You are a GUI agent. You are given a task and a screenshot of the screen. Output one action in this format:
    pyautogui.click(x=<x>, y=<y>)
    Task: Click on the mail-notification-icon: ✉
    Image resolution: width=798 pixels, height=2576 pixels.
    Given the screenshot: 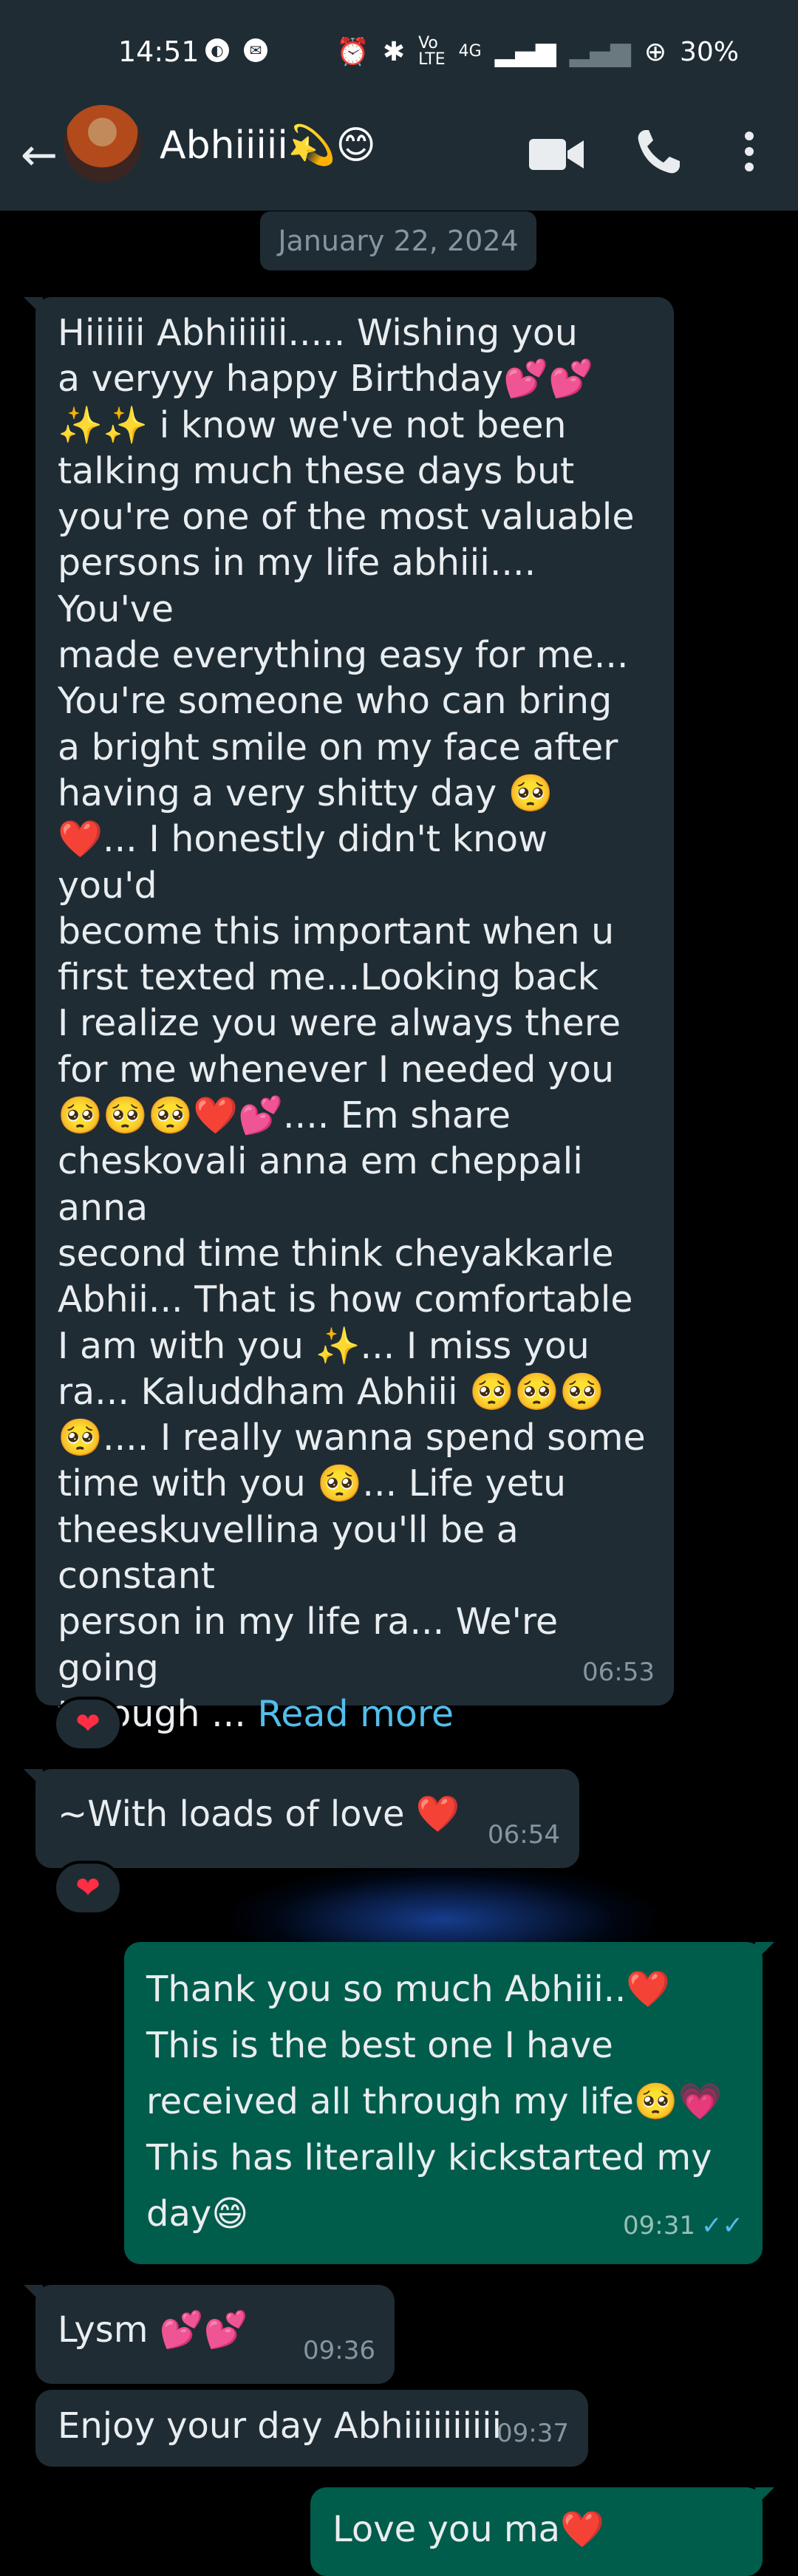 What is the action you would take?
    pyautogui.click(x=255, y=50)
    